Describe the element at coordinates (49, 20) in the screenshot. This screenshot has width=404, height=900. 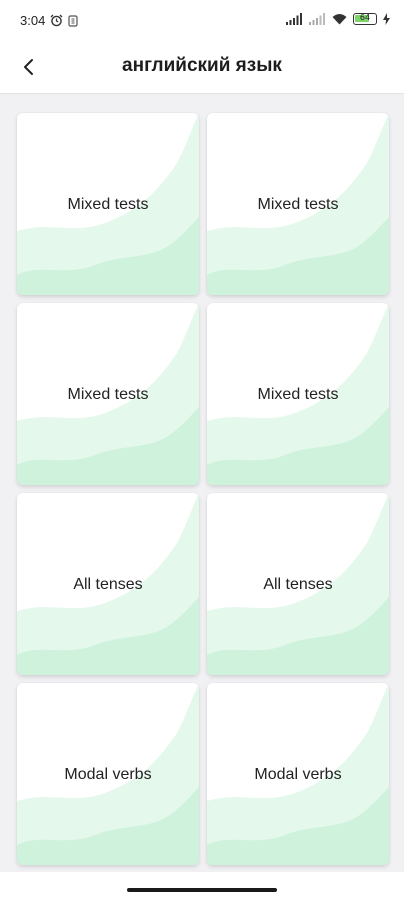
I see `status-left: 3:04` at that location.